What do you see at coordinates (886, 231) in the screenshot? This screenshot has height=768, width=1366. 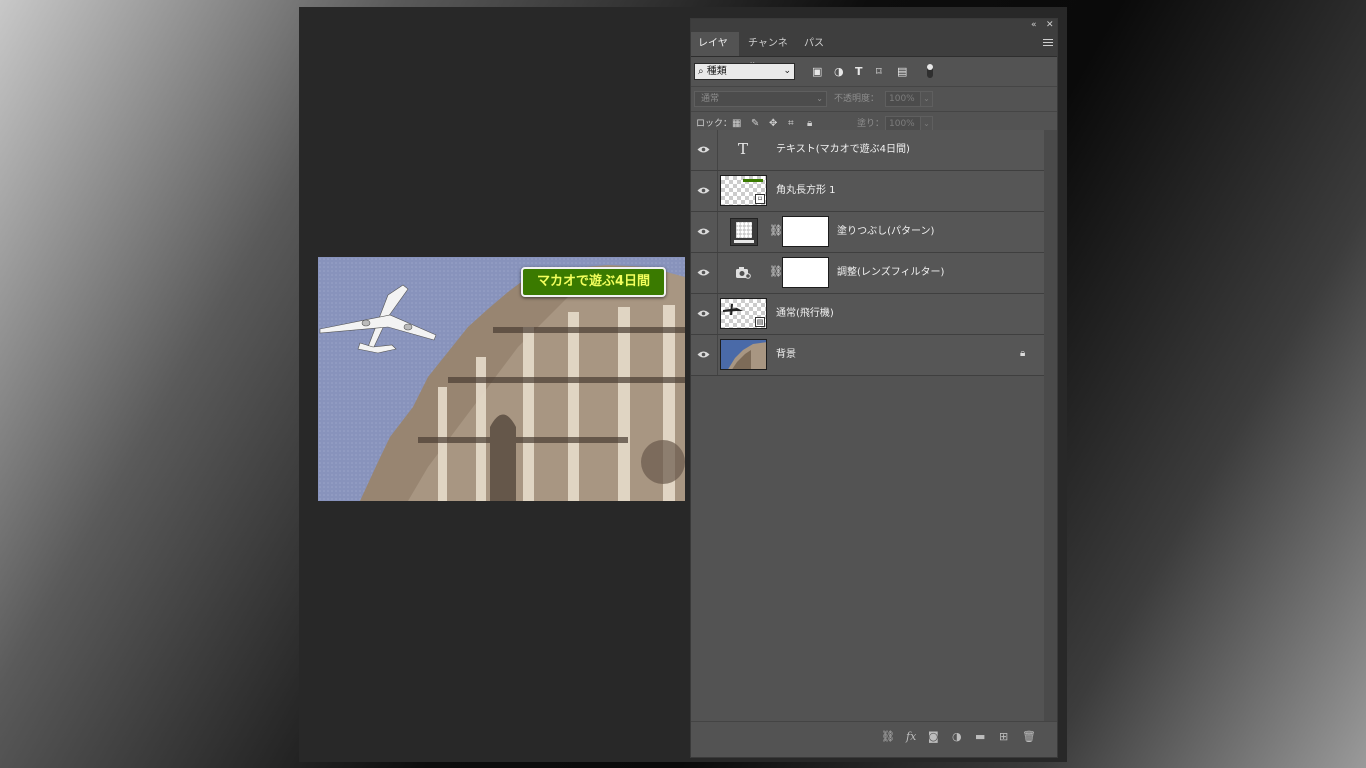 I see `layer-name: 塗りつぶし(パターン)` at bounding box center [886, 231].